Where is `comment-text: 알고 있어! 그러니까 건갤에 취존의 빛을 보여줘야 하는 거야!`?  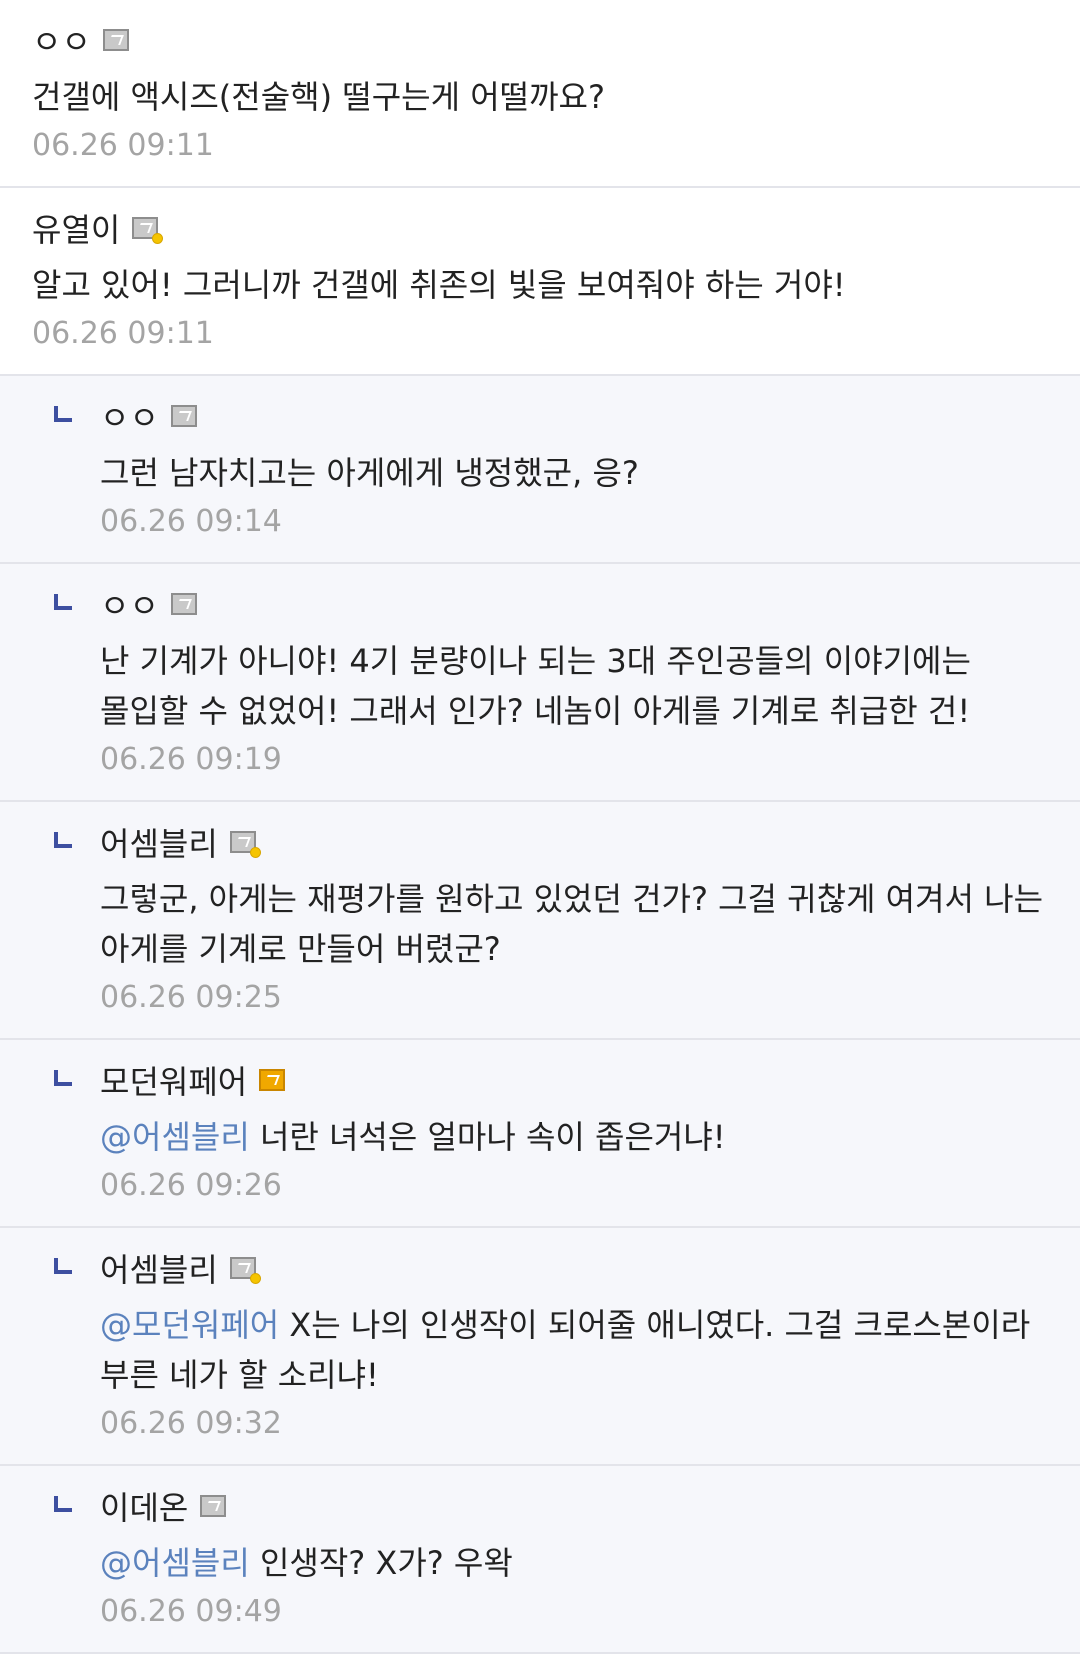
comment-text: 알고 있어! 그러니까 건갤에 취존의 빛을 보여줘야 하는 거야! is located at coordinates (546, 285).